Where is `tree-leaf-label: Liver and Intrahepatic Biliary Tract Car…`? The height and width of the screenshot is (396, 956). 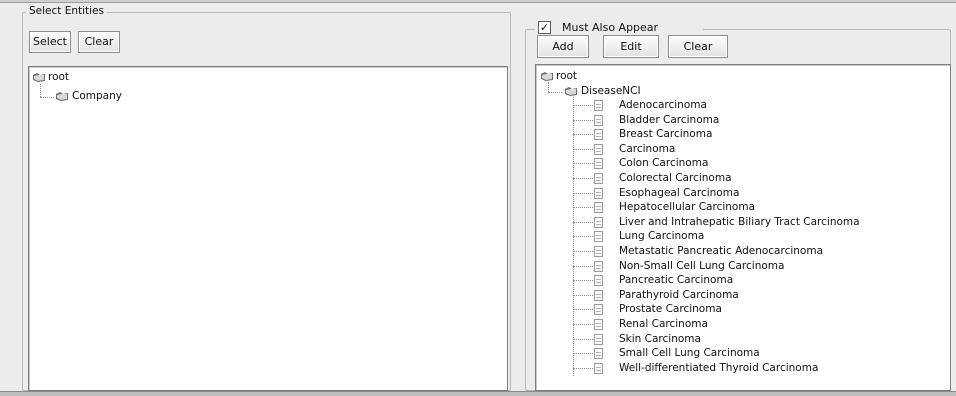 tree-leaf-label: Liver and Intrahepatic Biliary Tract Car… is located at coordinates (739, 221).